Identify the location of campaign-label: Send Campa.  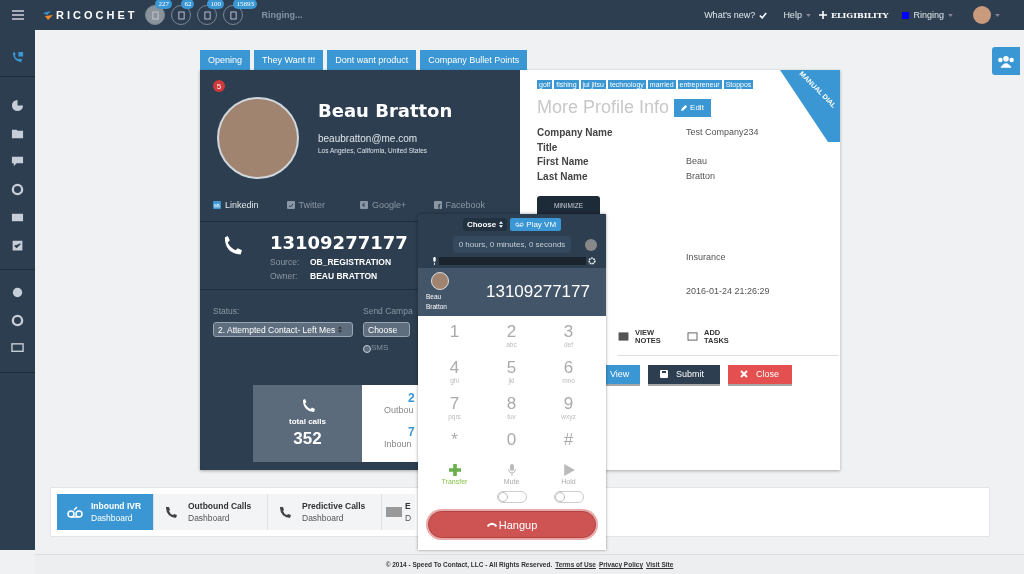
(388, 311).